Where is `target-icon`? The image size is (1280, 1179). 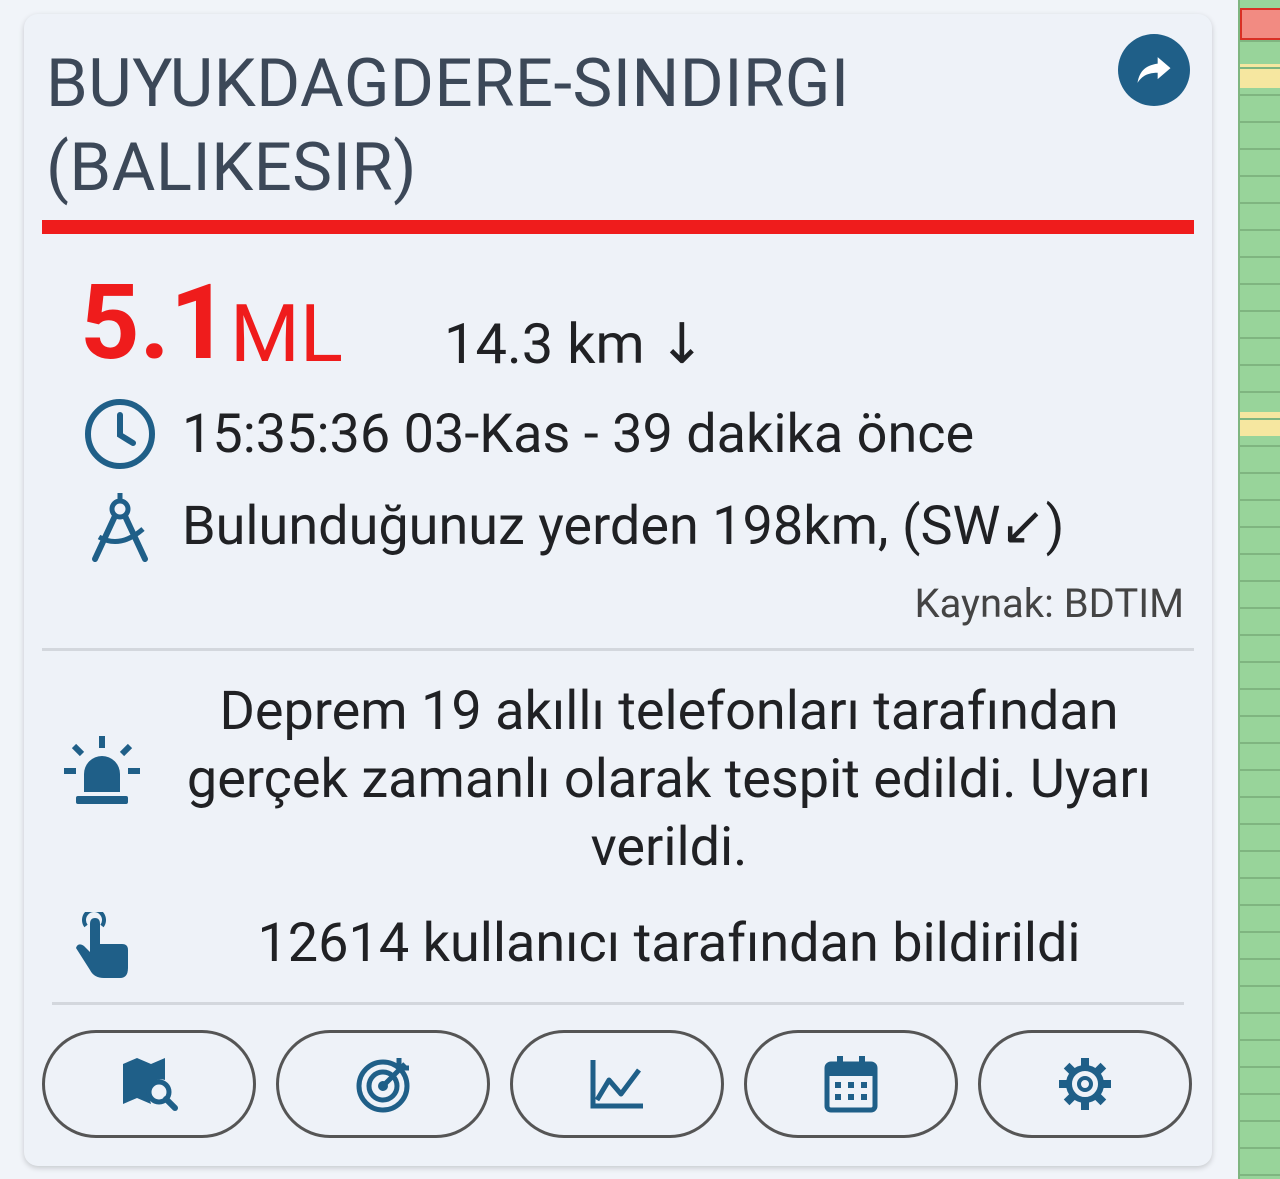
target-icon is located at coordinates (383, 1085).